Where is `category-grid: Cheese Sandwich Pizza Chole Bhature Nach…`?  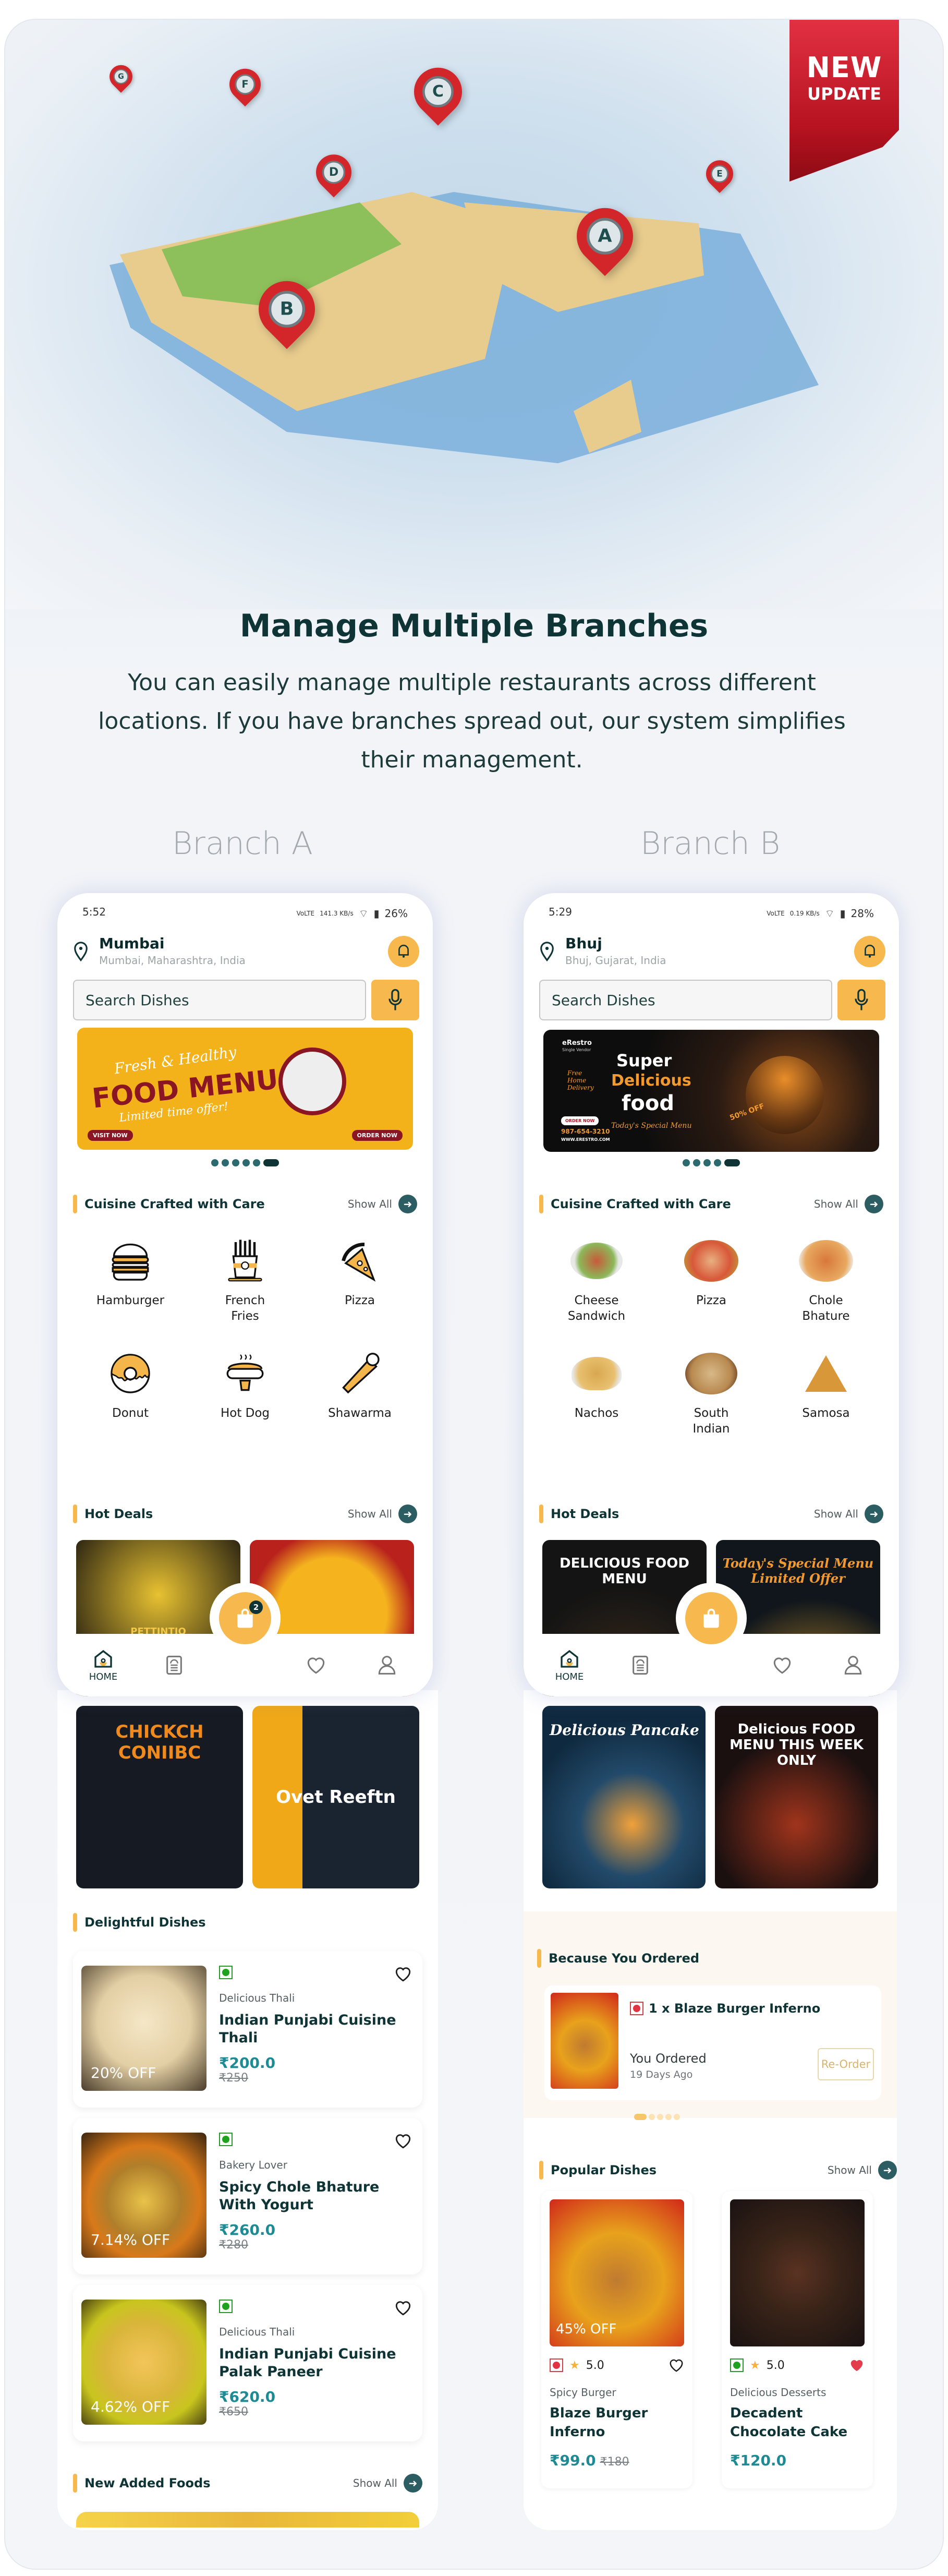 category-grid: Cheese Sandwich Pizza Chole Bhature Nach… is located at coordinates (711, 1334).